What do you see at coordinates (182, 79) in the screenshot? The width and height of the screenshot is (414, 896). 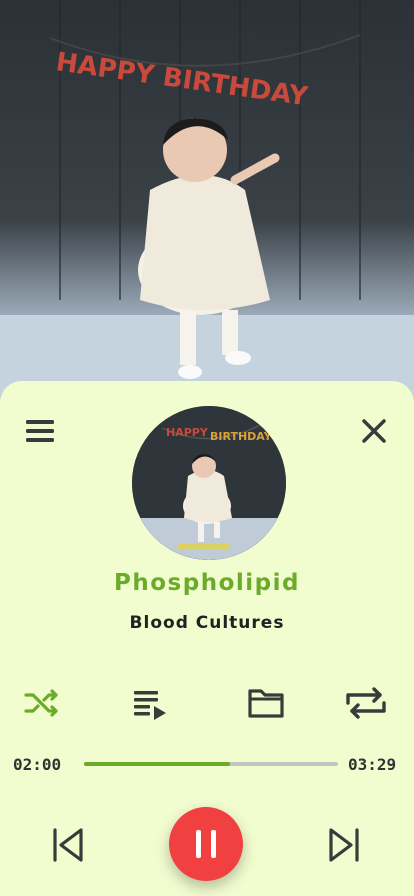 I see `banner-letters: HAPPY BIRTHDAY` at bounding box center [182, 79].